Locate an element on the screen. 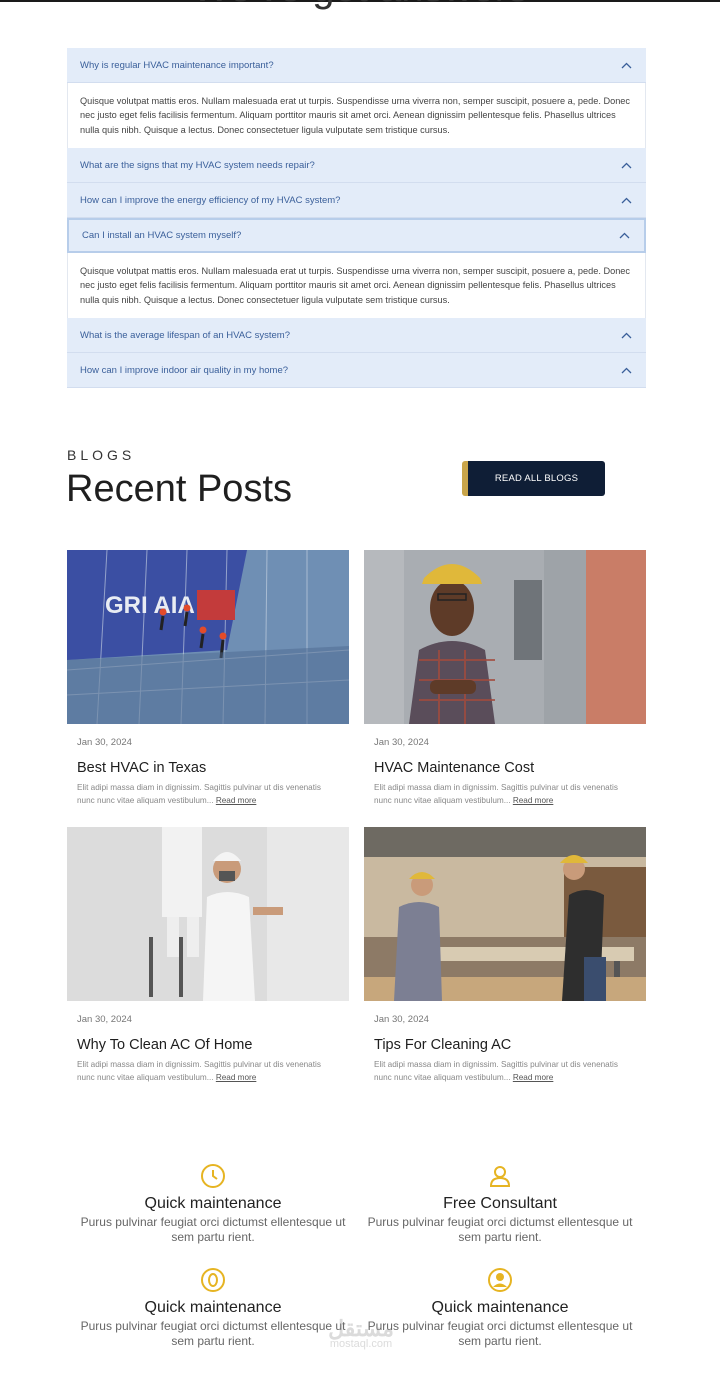 Image resolution: width=720 pixels, height=1386 pixels. blog-image-carpenters is located at coordinates (505, 914).